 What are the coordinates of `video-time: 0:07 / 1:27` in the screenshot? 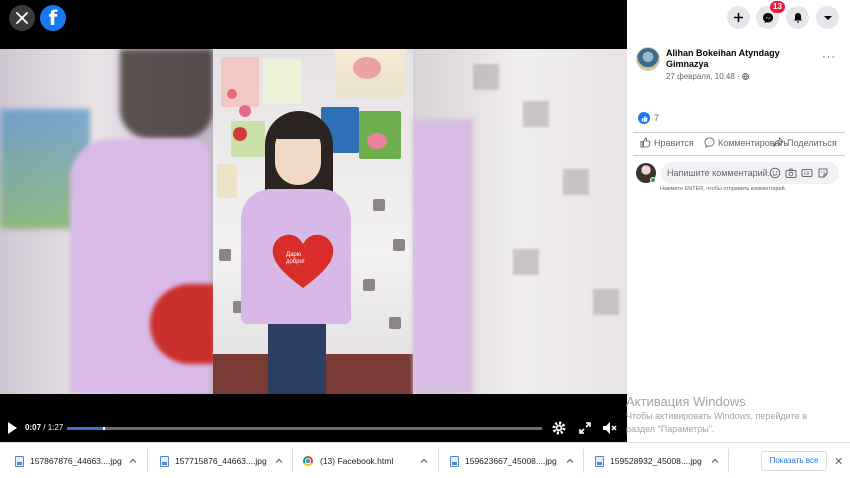 It's located at (44, 427).